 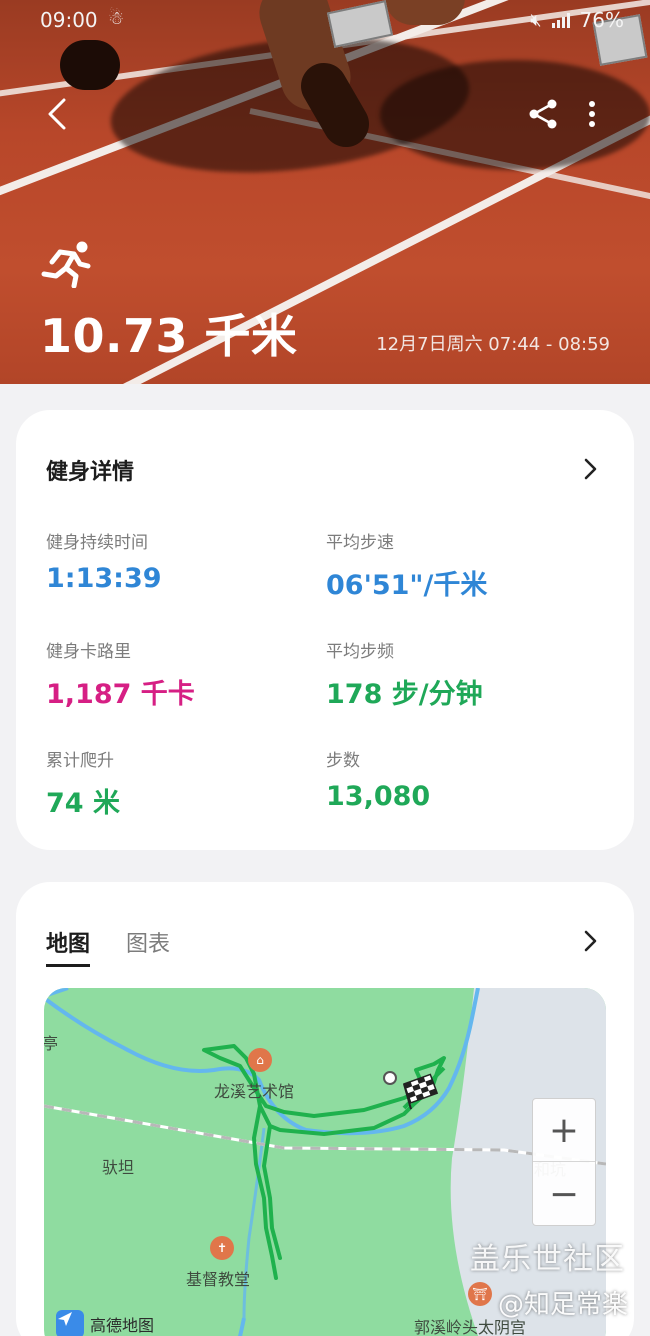 I want to click on back-arrow-icon, so click(x=58, y=114).